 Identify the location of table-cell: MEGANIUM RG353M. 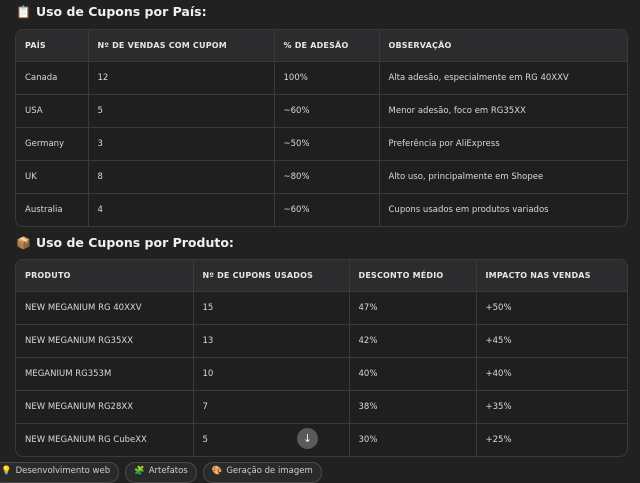
(104, 374).